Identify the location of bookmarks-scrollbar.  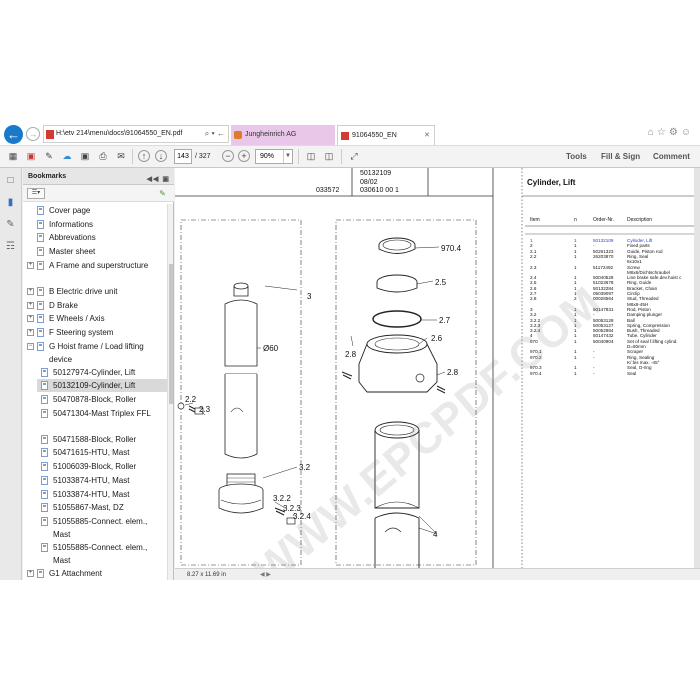
(170, 392).